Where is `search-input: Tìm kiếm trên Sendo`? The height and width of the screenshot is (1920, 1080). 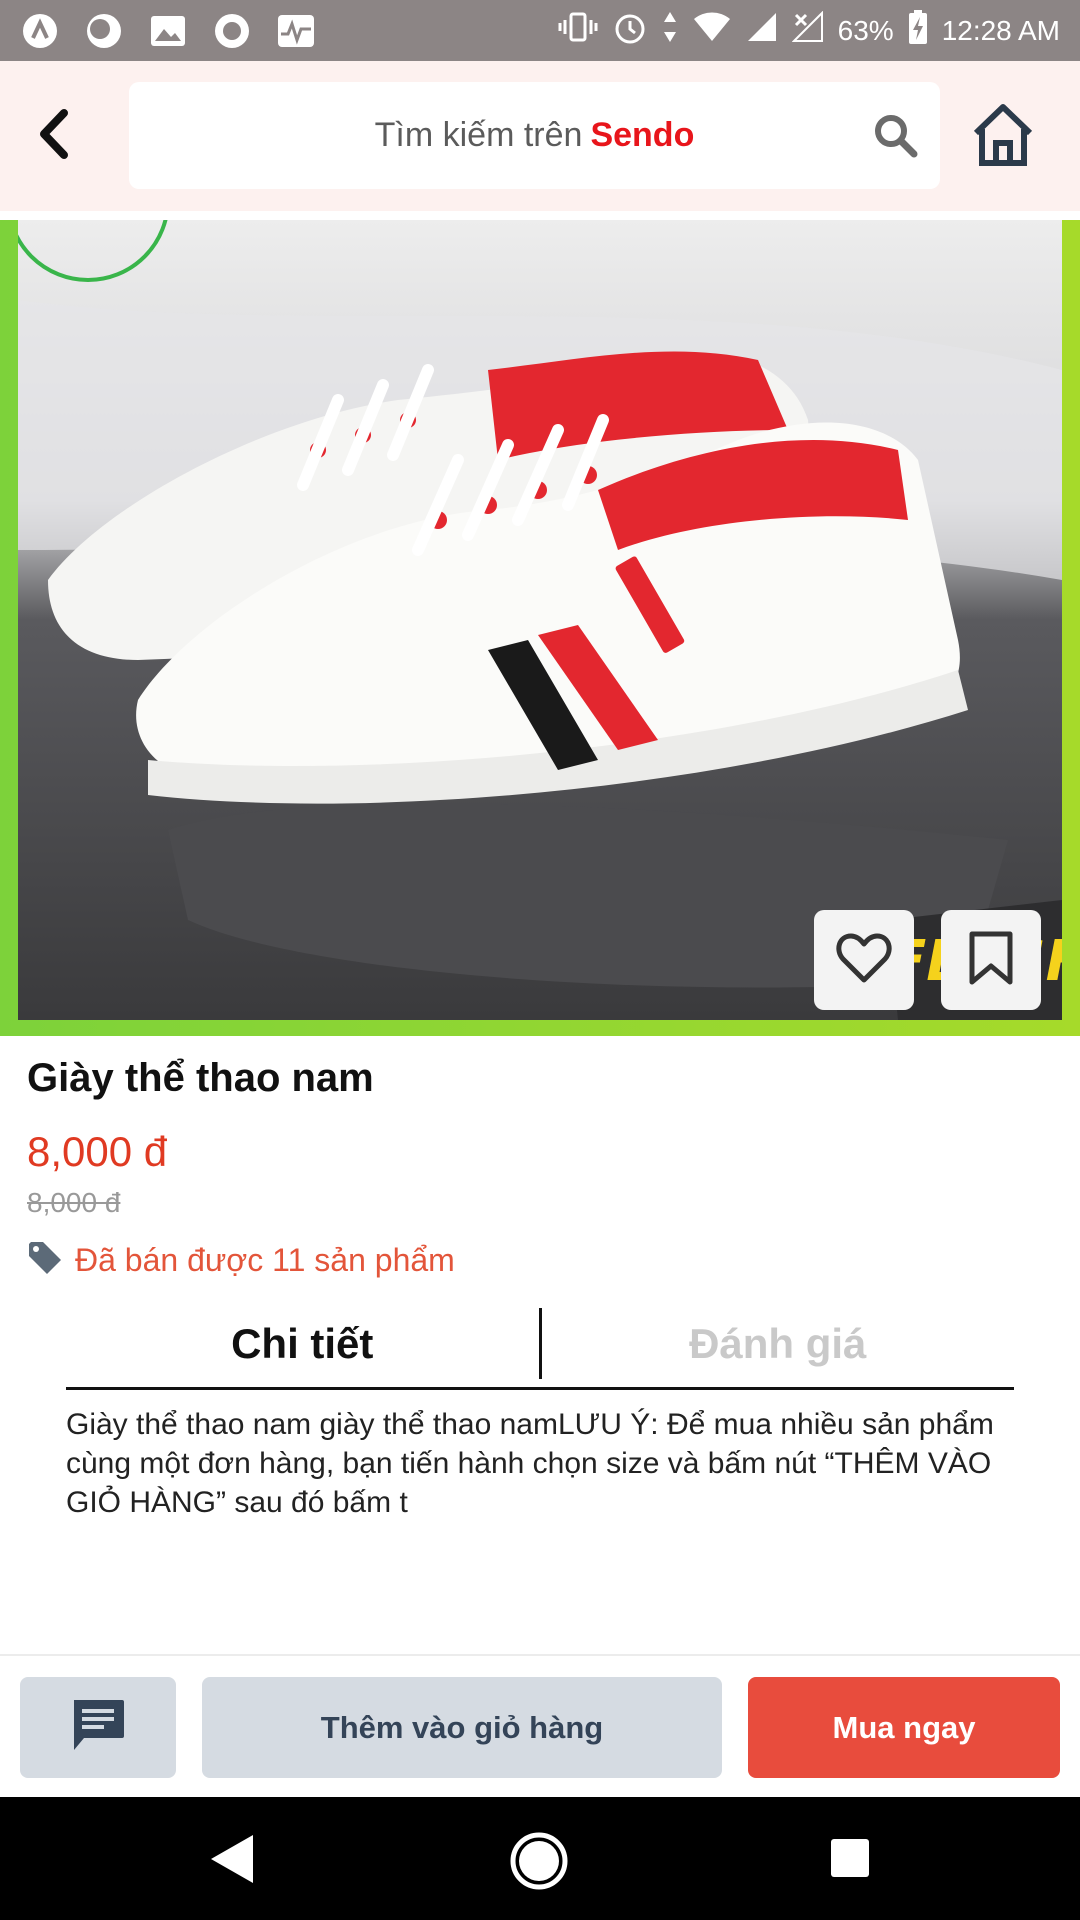 search-input: Tìm kiếm trên Sendo is located at coordinates (534, 135).